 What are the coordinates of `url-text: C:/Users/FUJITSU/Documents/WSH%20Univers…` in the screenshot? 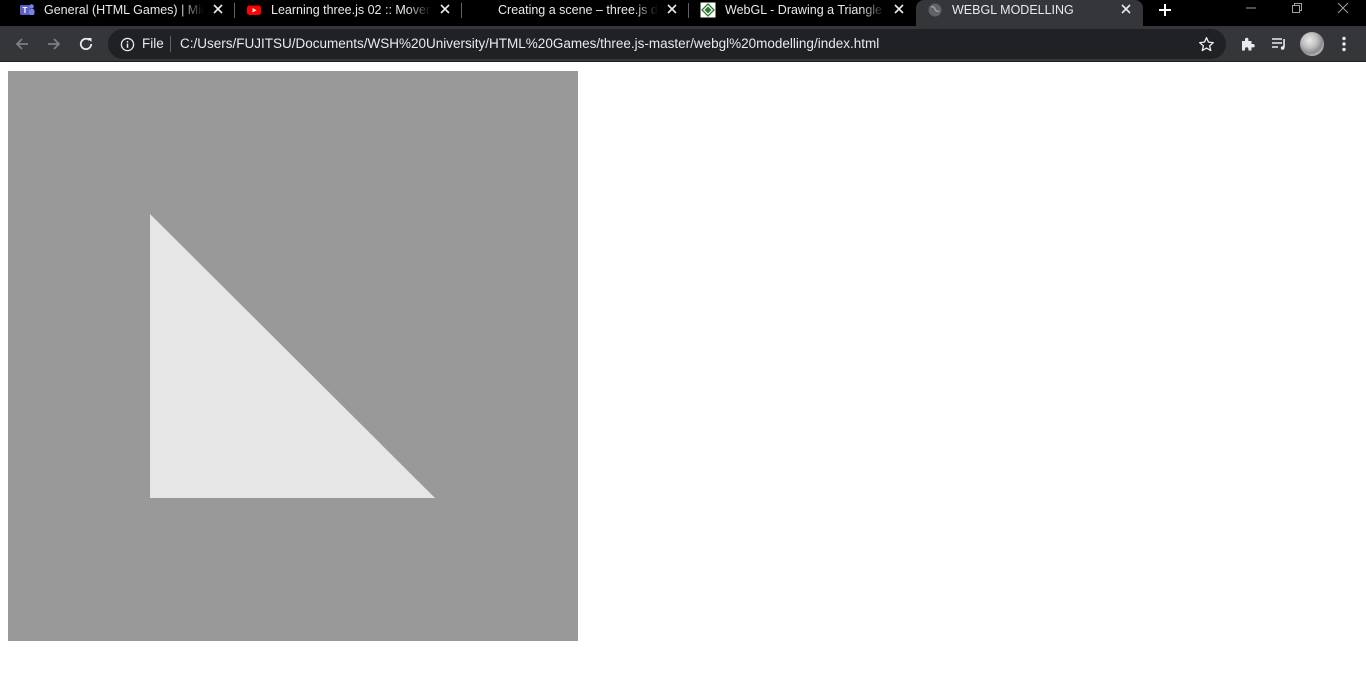 It's located at (529, 44).